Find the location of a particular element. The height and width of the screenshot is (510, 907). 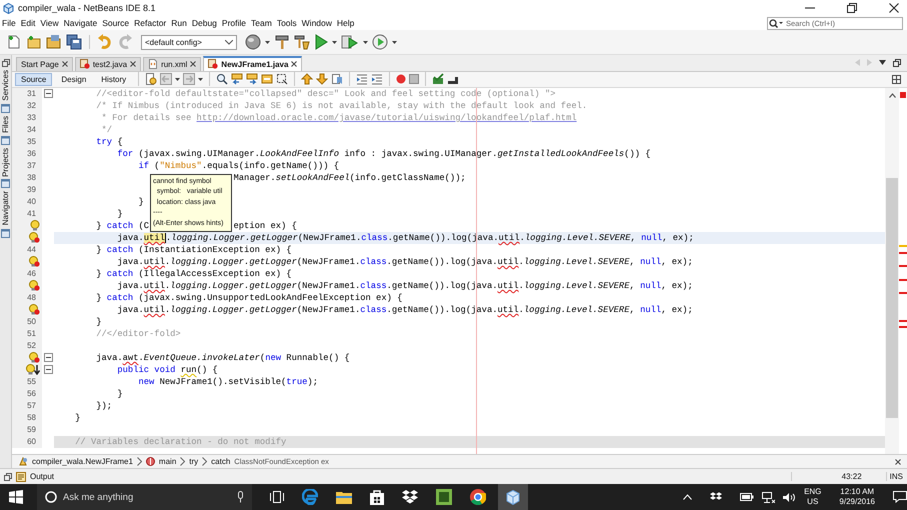

scrollbar-thumb is located at coordinates (892, 298).